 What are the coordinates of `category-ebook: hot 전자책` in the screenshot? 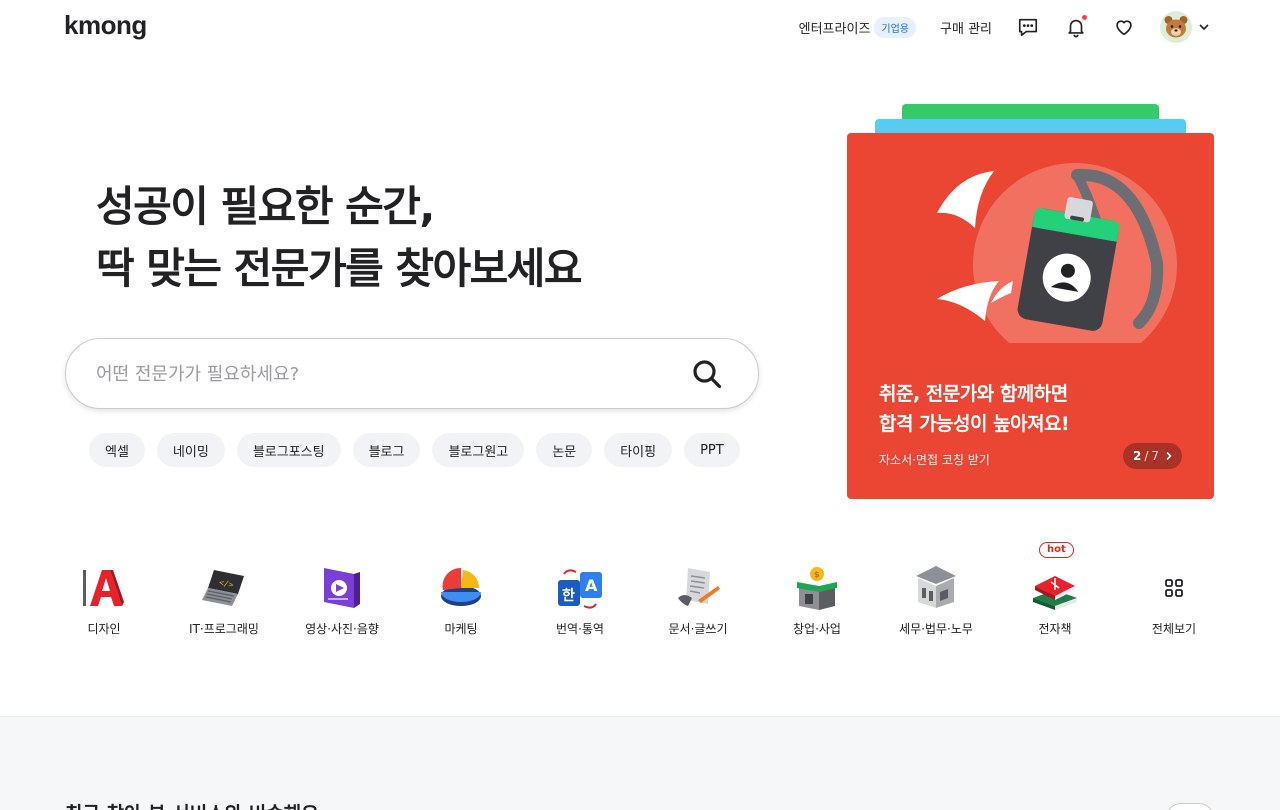 It's located at (1055, 590).